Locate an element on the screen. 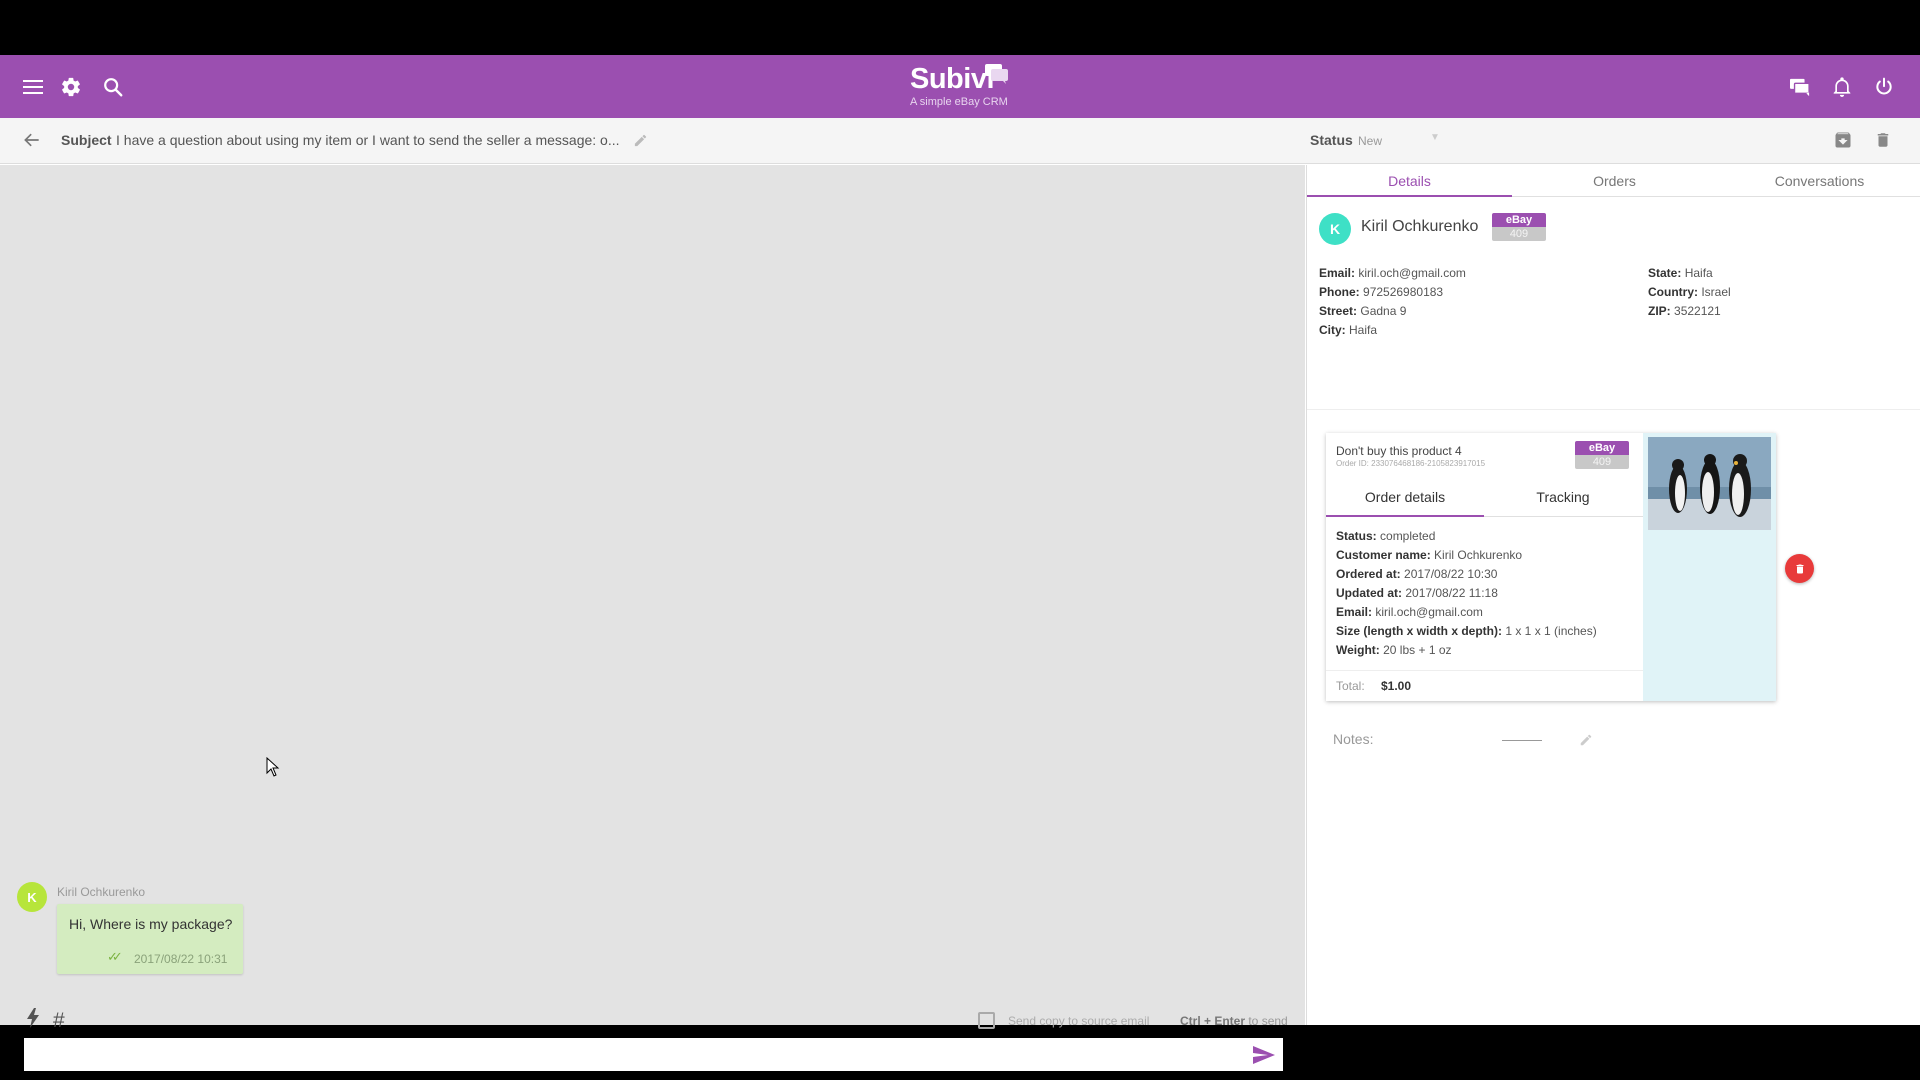 The width and height of the screenshot is (1920, 1080). customer-street: Street: Gadna 9 is located at coordinates (1363, 311).